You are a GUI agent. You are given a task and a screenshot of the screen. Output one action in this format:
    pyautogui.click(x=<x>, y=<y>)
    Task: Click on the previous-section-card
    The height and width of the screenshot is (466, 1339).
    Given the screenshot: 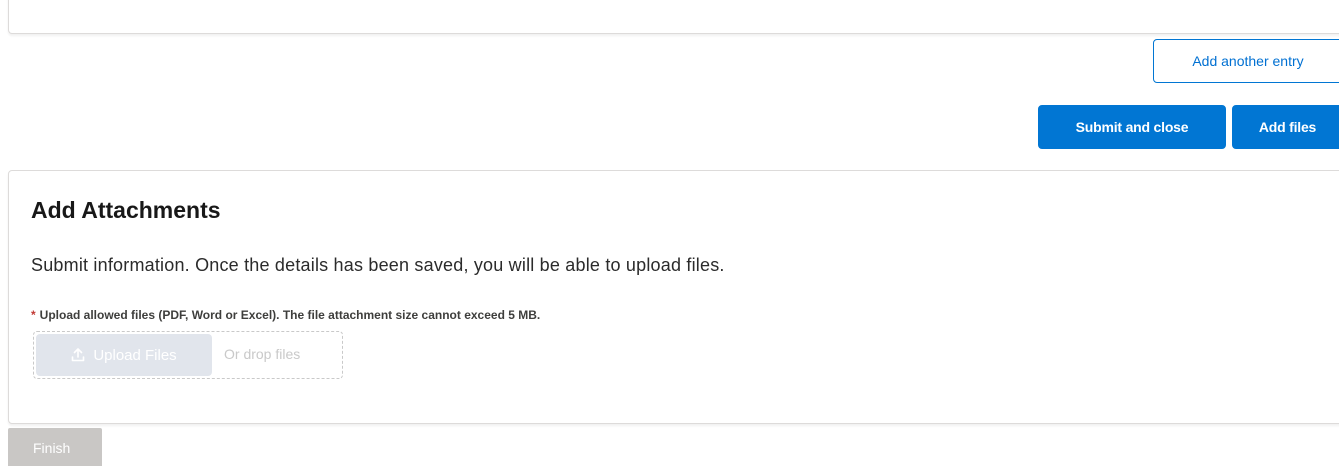 What is the action you would take?
    pyautogui.click(x=673, y=17)
    